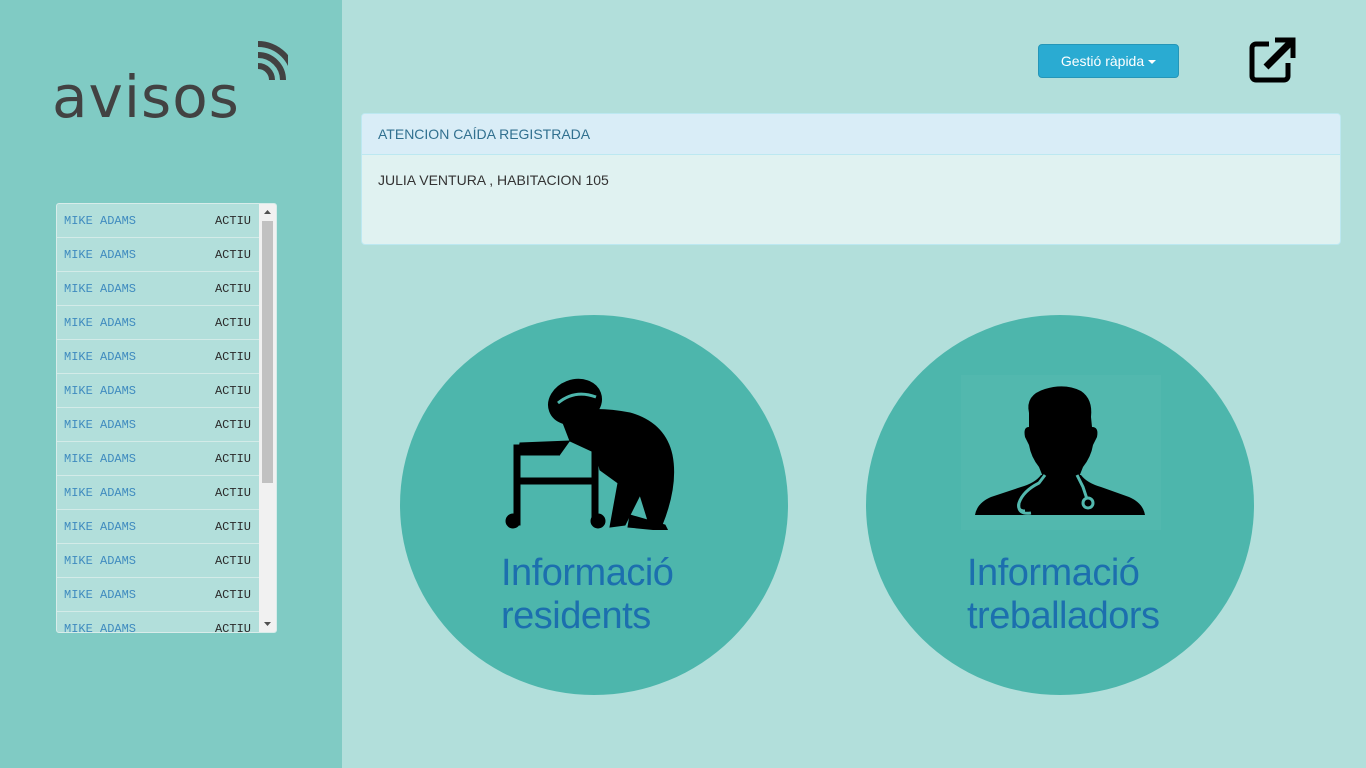 The image size is (1366, 768). Describe the element at coordinates (267, 623) in the screenshot. I see `scroll-down-icon` at that location.